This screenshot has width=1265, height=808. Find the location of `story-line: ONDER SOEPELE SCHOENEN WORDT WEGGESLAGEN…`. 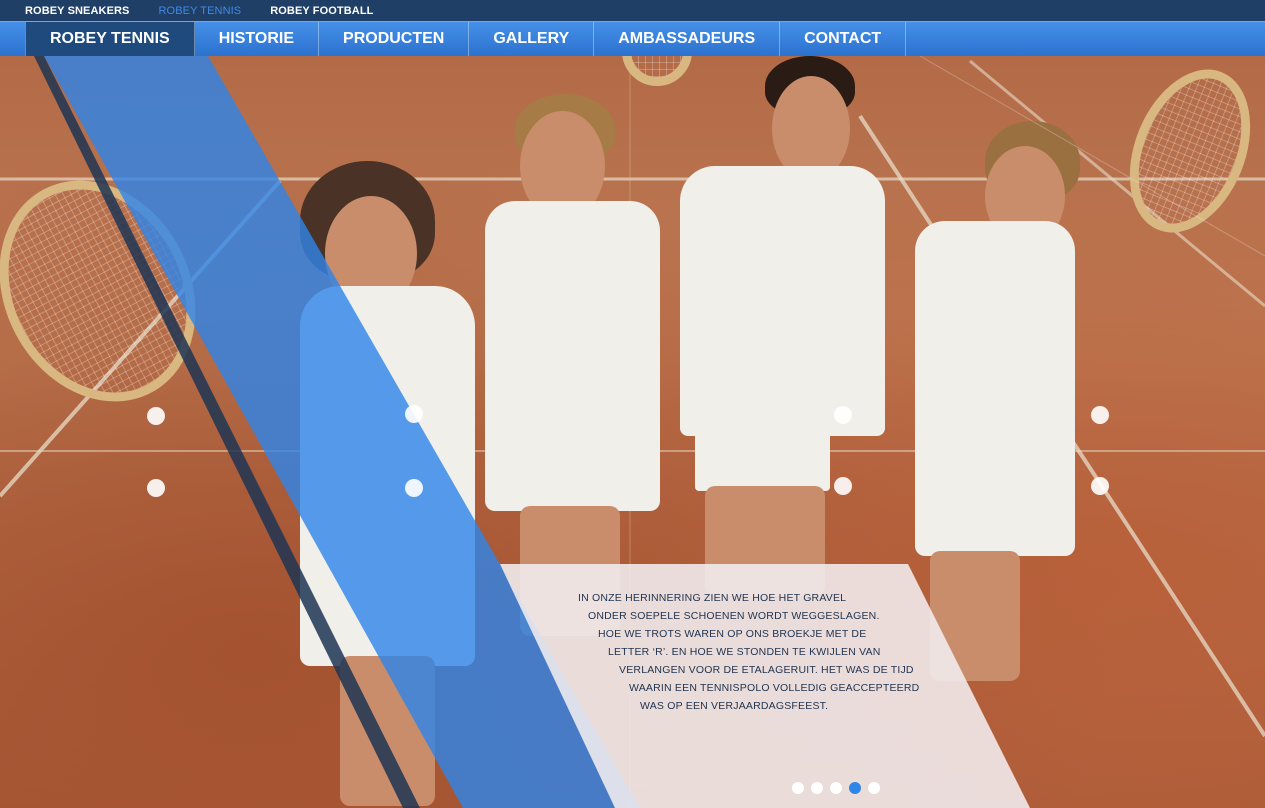

story-line: ONDER SOEPELE SCHOENEN WORDT WEGGESLAGEN… is located at coordinates (734, 616).